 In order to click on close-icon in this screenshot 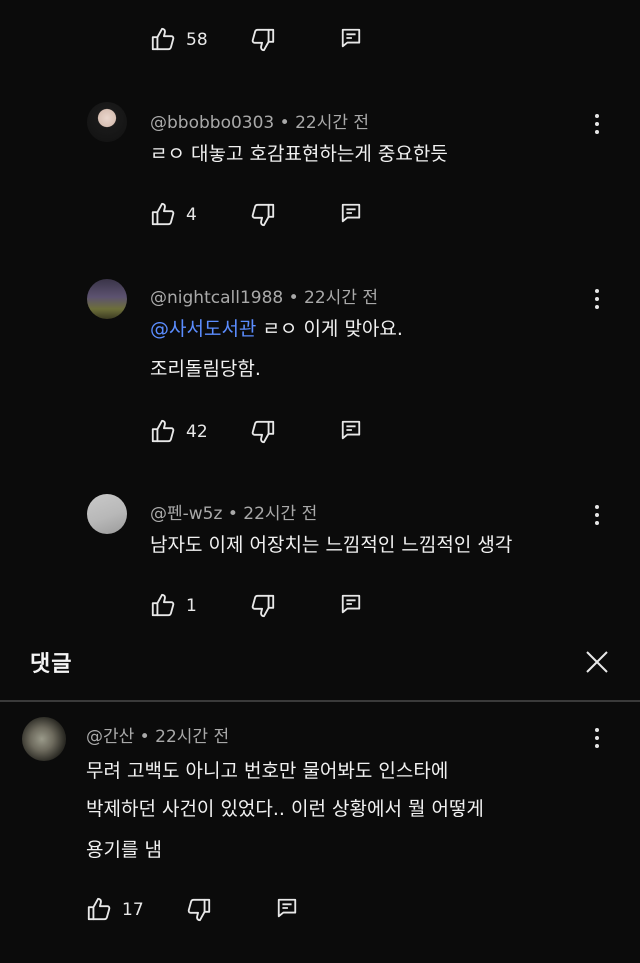, I will do `click(597, 662)`.